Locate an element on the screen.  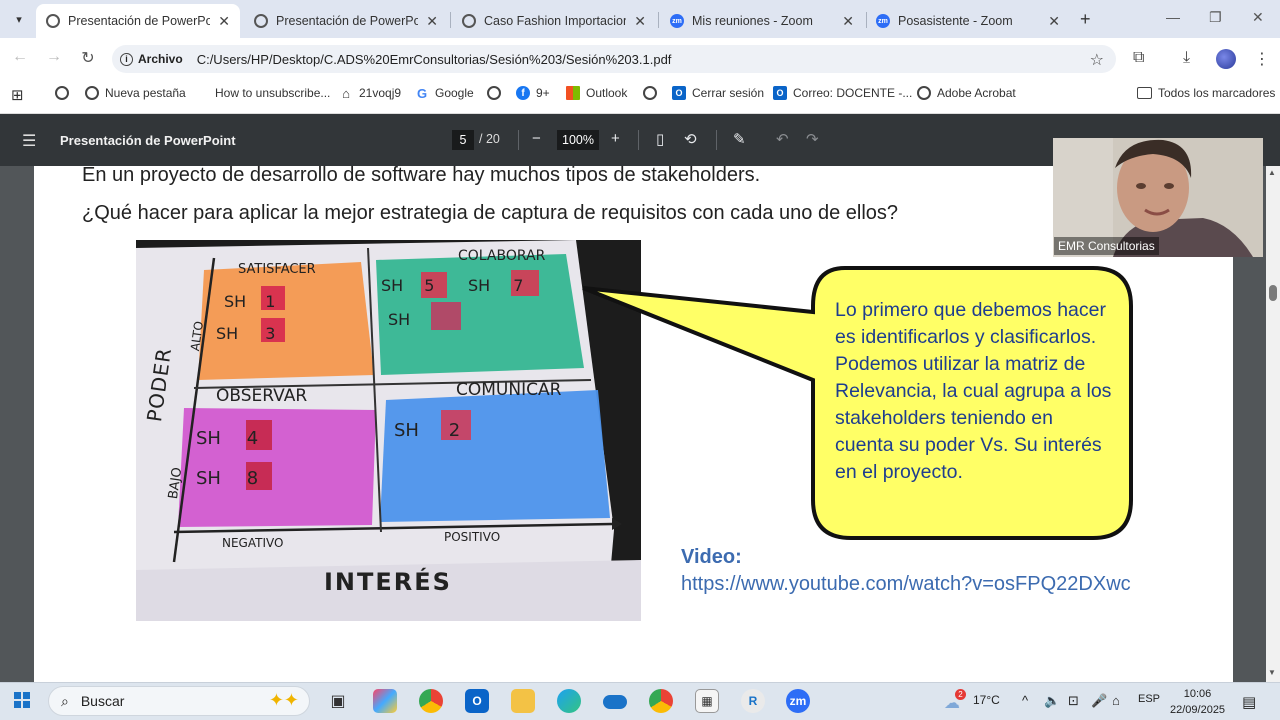
sticker-text: SH 3 is located at coordinates (246, 333).